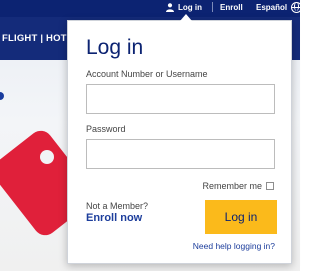 This screenshot has height=271, width=320. What do you see at coordinates (115, 47) in the screenshot?
I see `login-title: Log in` at bounding box center [115, 47].